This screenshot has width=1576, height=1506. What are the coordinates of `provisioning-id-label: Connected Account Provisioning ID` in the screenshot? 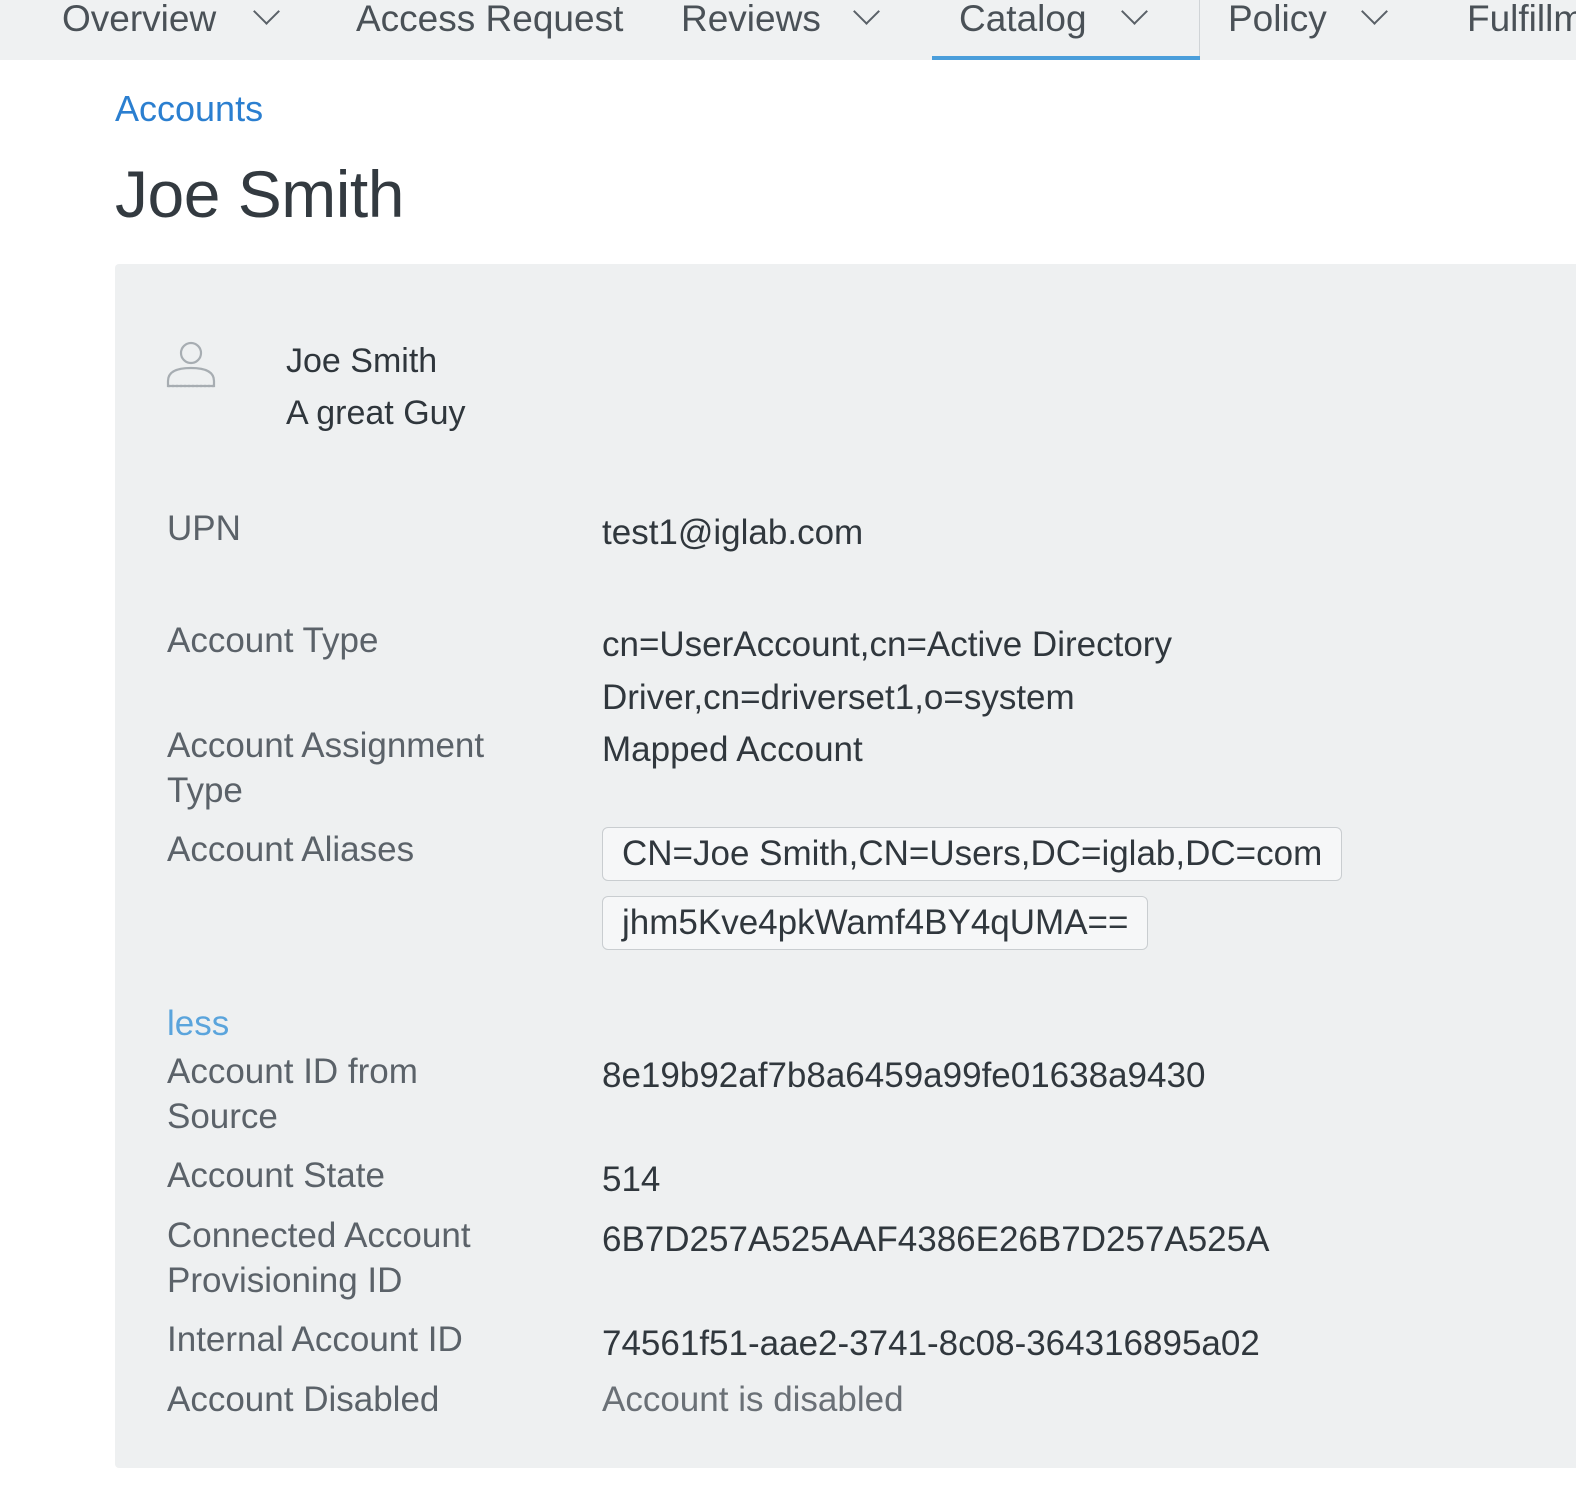 It's located at (357, 1258).